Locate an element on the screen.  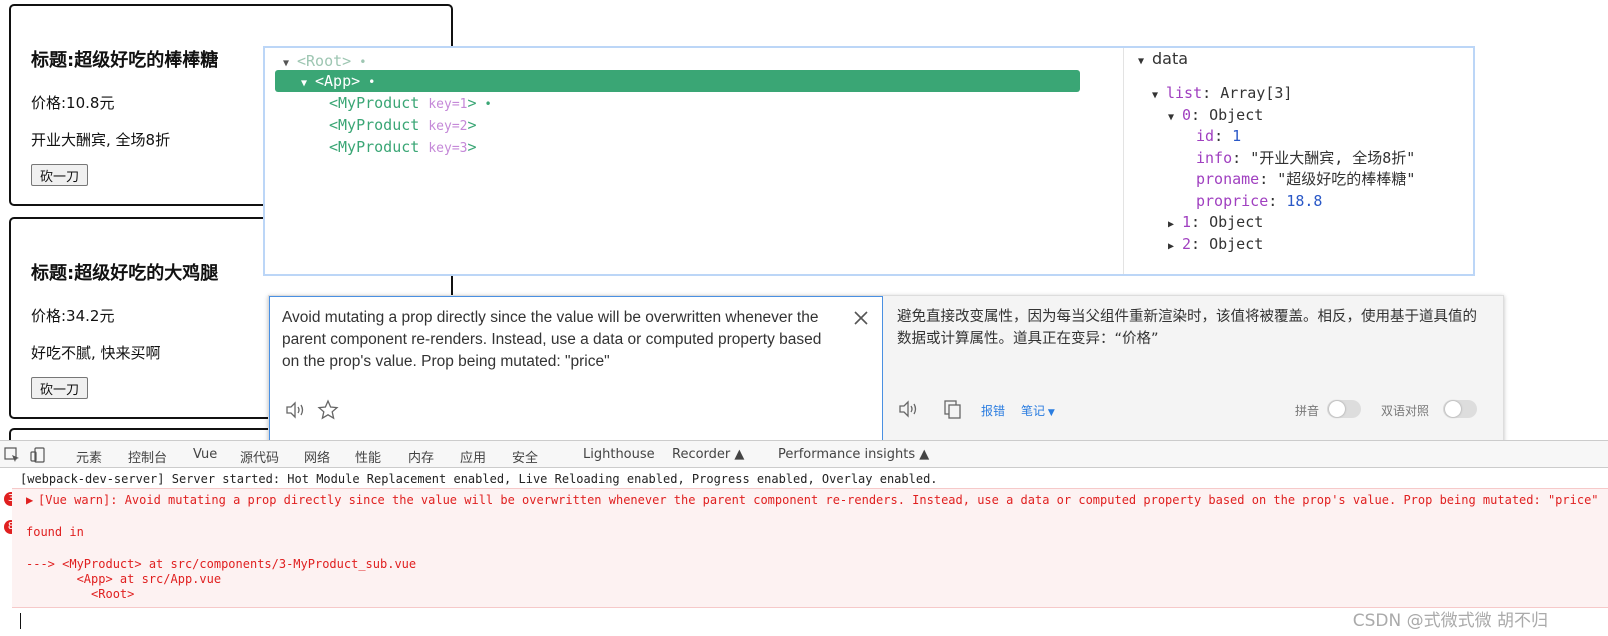
tab-application: 应用 is located at coordinates (473, 456).